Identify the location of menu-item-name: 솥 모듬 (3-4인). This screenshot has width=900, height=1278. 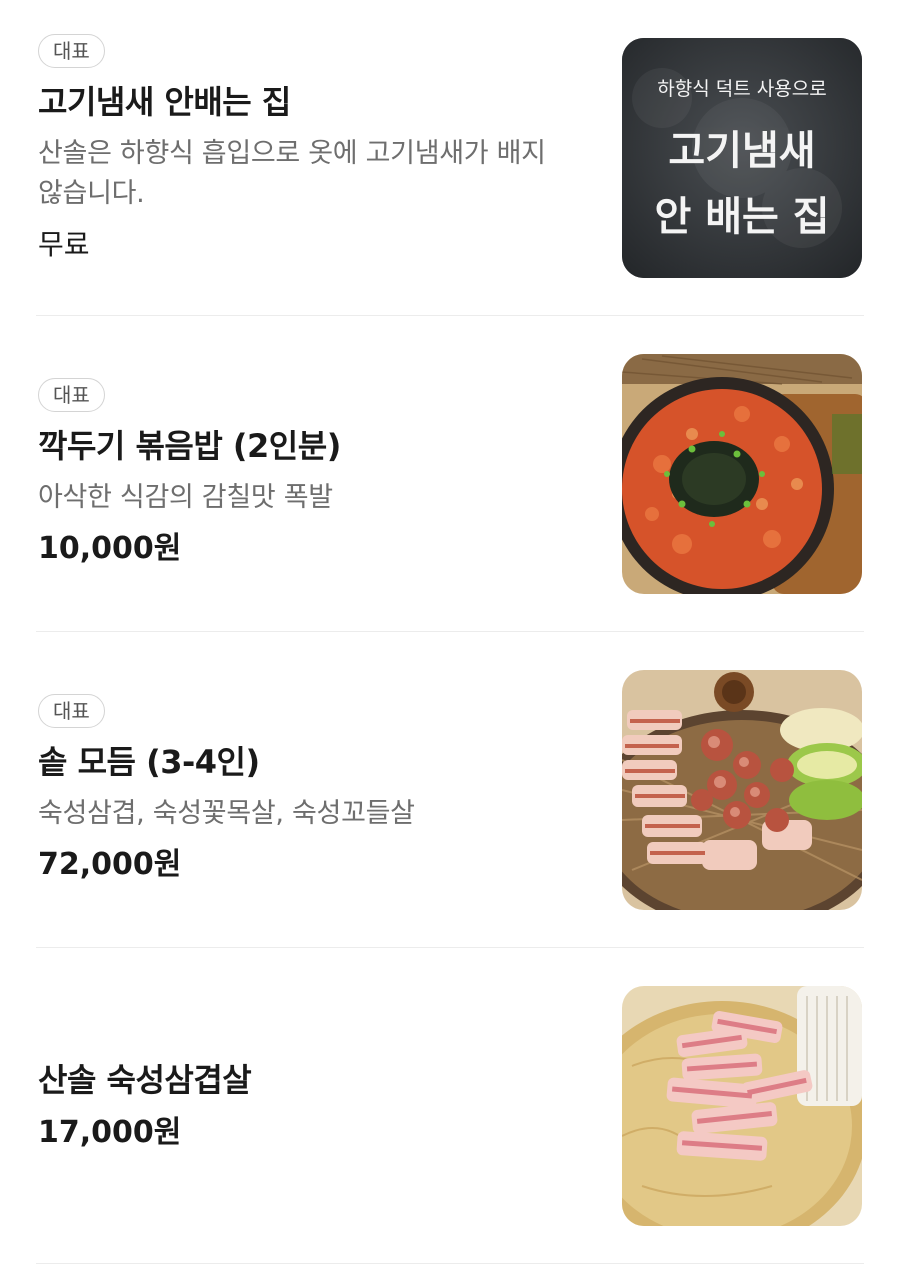
(149, 762).